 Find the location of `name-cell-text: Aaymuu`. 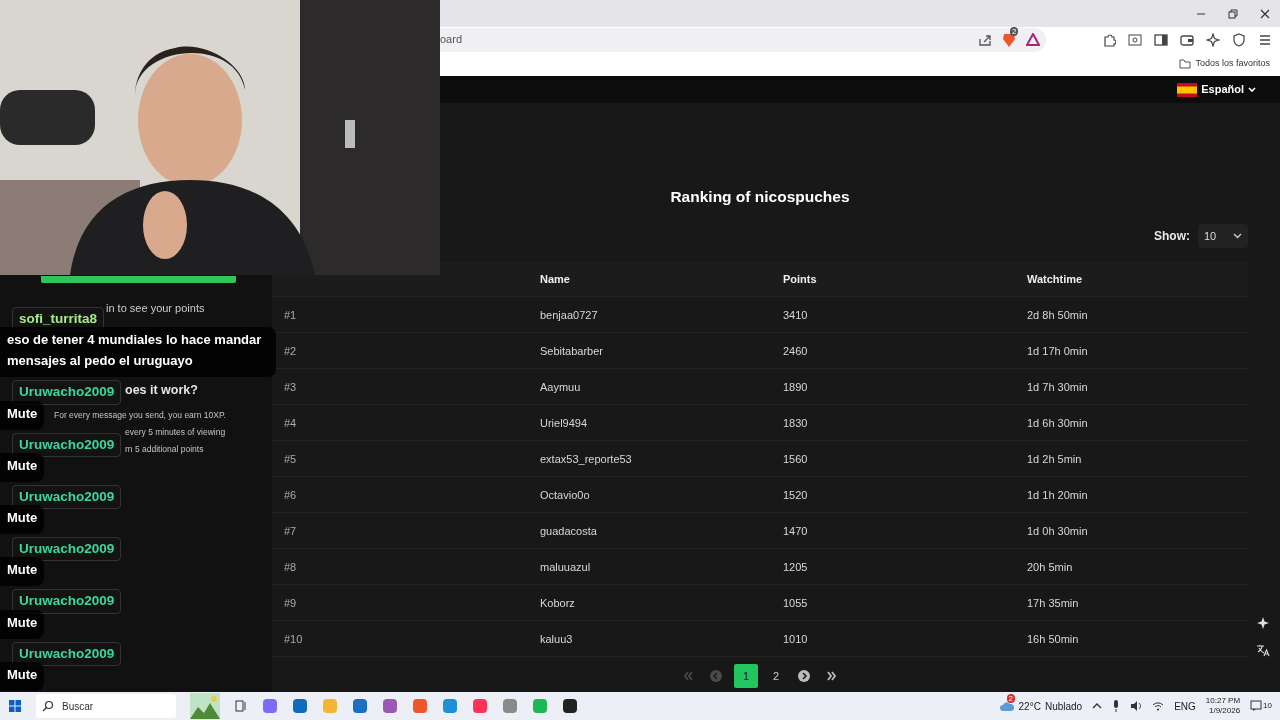

name-cell-text: Aaymuu is located at coordinates (560, 387).